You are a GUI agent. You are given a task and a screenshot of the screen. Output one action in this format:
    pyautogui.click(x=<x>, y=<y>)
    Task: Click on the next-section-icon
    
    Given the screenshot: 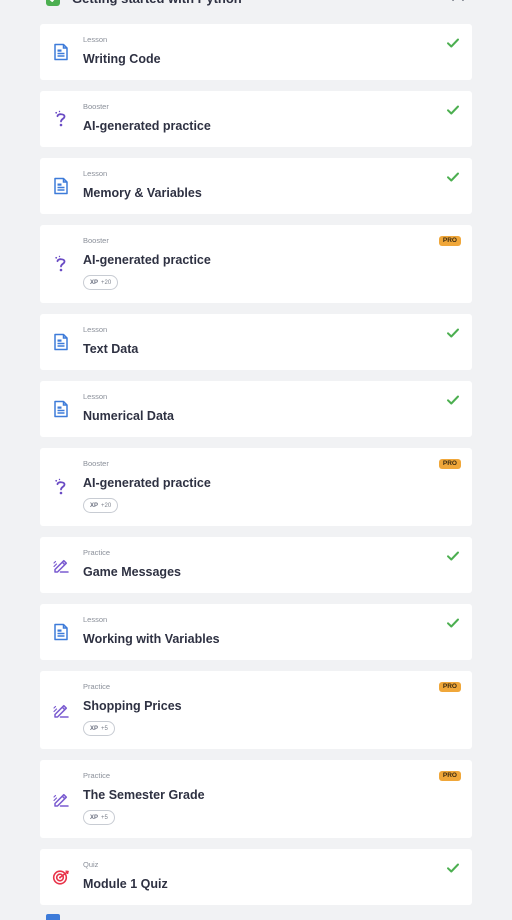 What is the action you would take?
    pyautogui.click(x=53, y=917)
    